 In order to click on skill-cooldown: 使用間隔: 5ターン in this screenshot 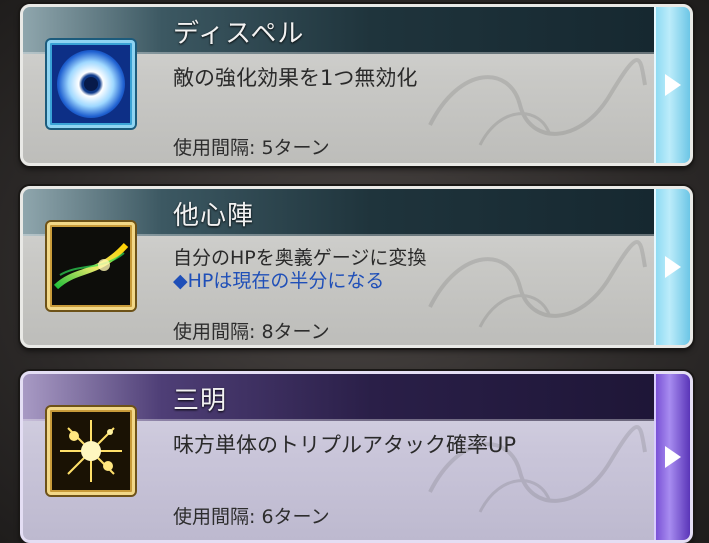, I will do `click(251, 148)`.